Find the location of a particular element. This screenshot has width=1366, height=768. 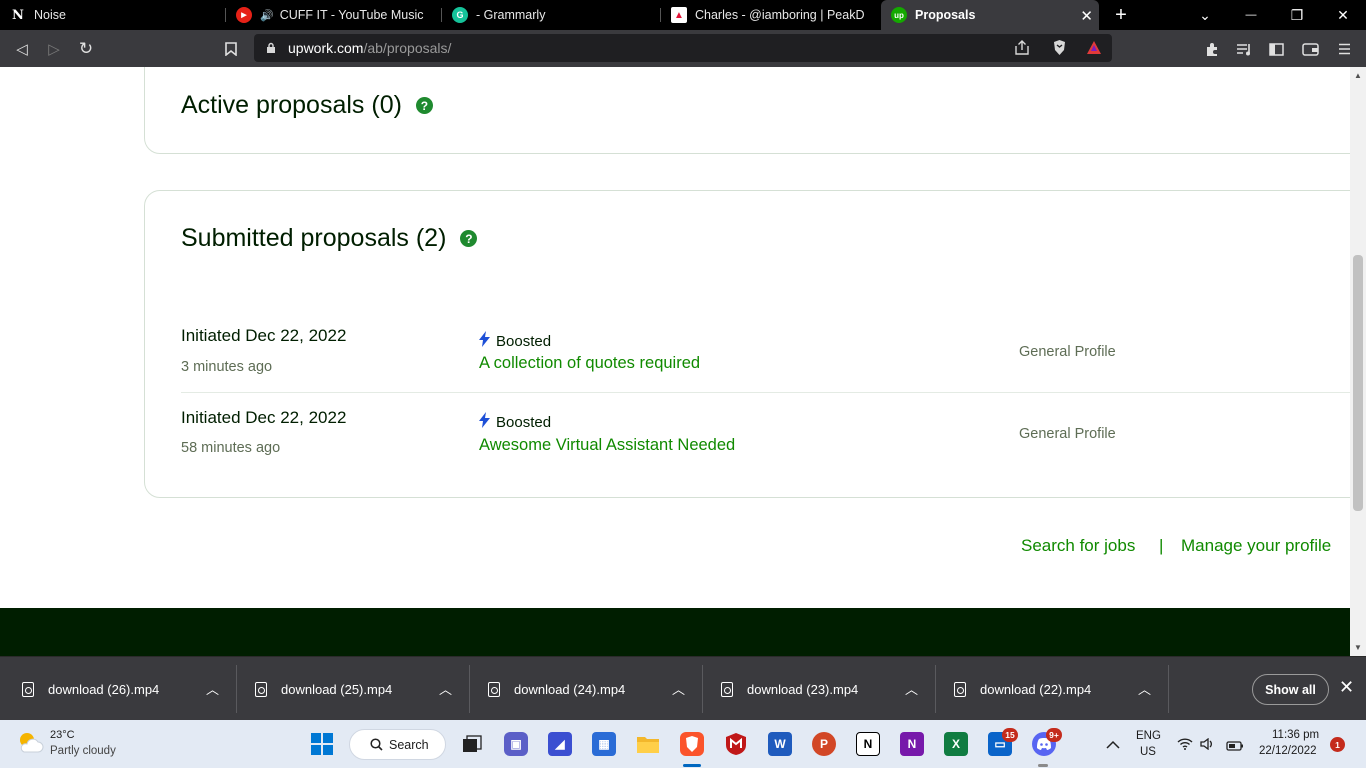

input-language: ENG is located at coordinates (1148, 736).